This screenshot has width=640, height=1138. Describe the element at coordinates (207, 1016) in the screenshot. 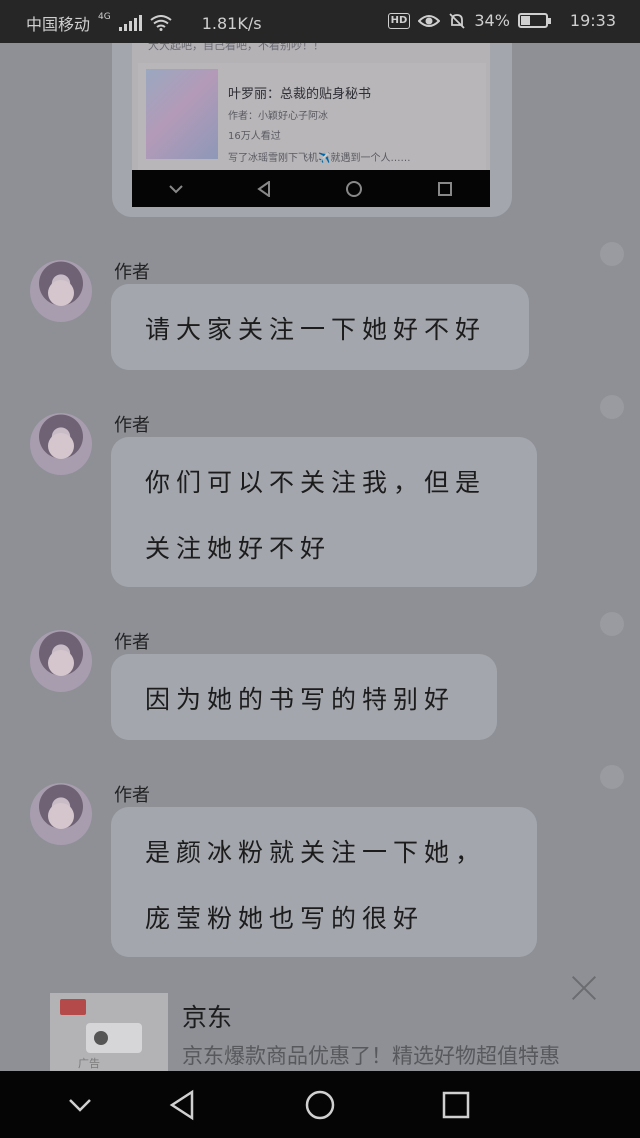

I see `ad-title: 京东` at that location.